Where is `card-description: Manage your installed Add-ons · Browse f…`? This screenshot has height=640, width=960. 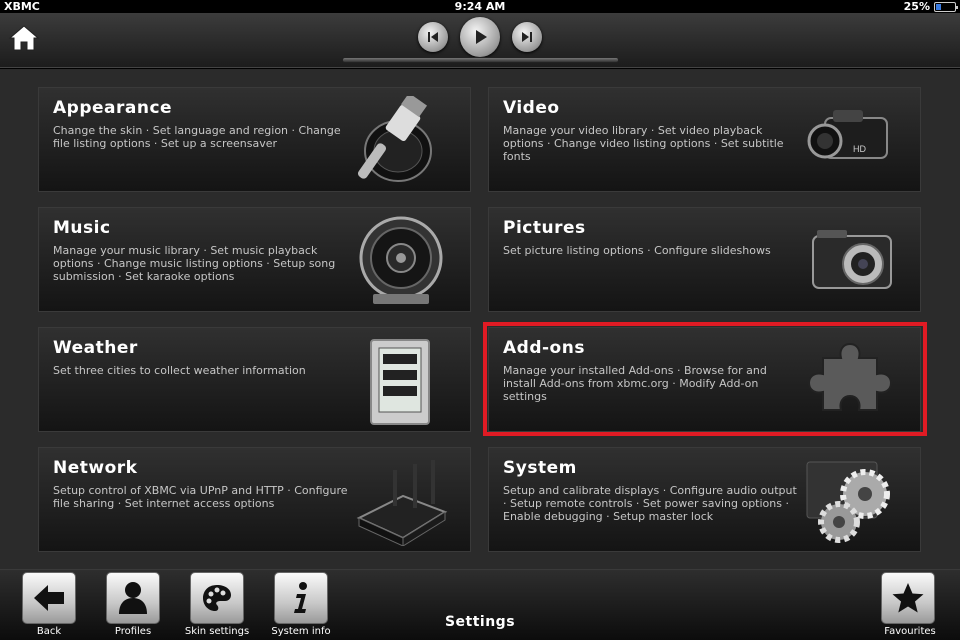
card-description: Manage your installed Add-ons · Browse f… is located at coordinates (635, 383).